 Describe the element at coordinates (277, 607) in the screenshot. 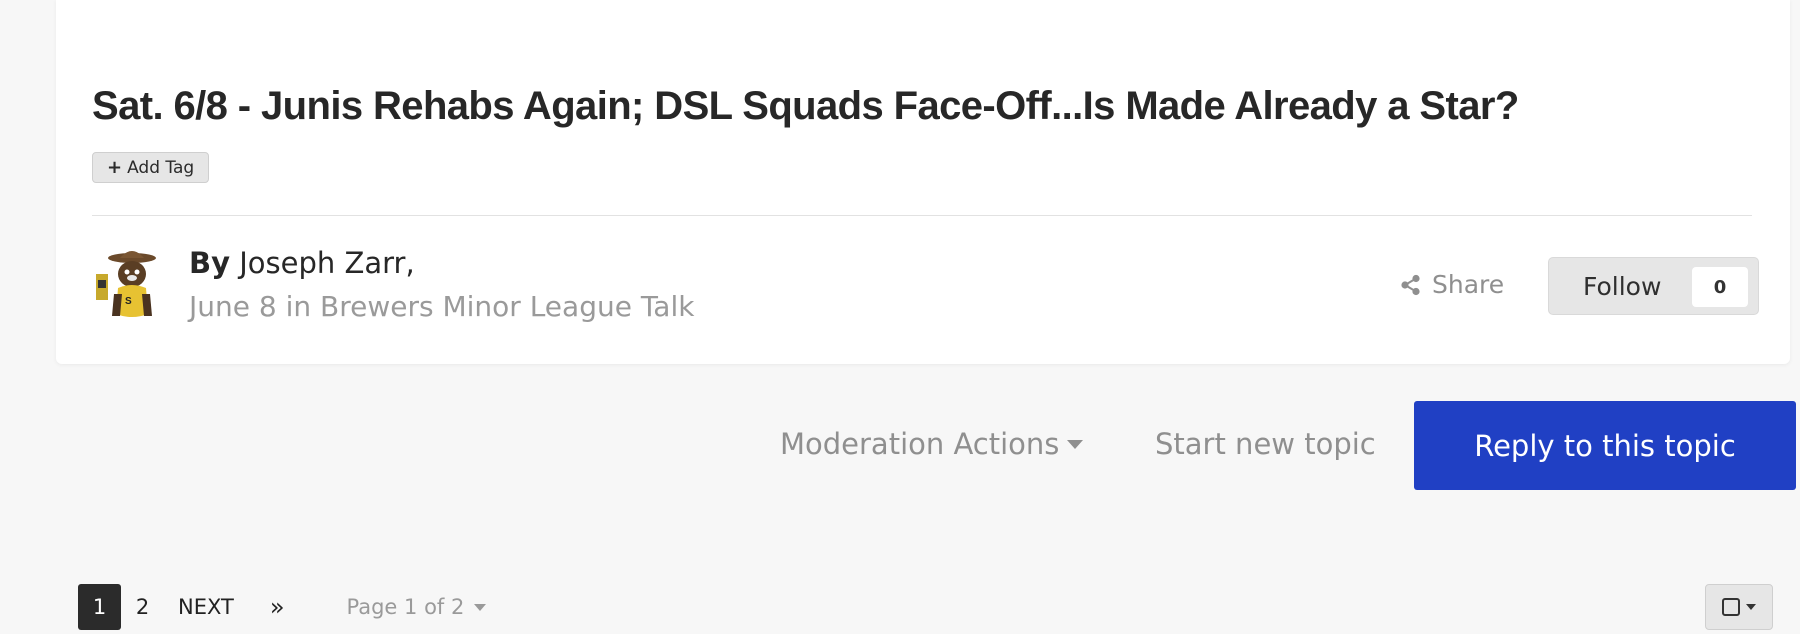

I see `last-page-icon: »` at that location.